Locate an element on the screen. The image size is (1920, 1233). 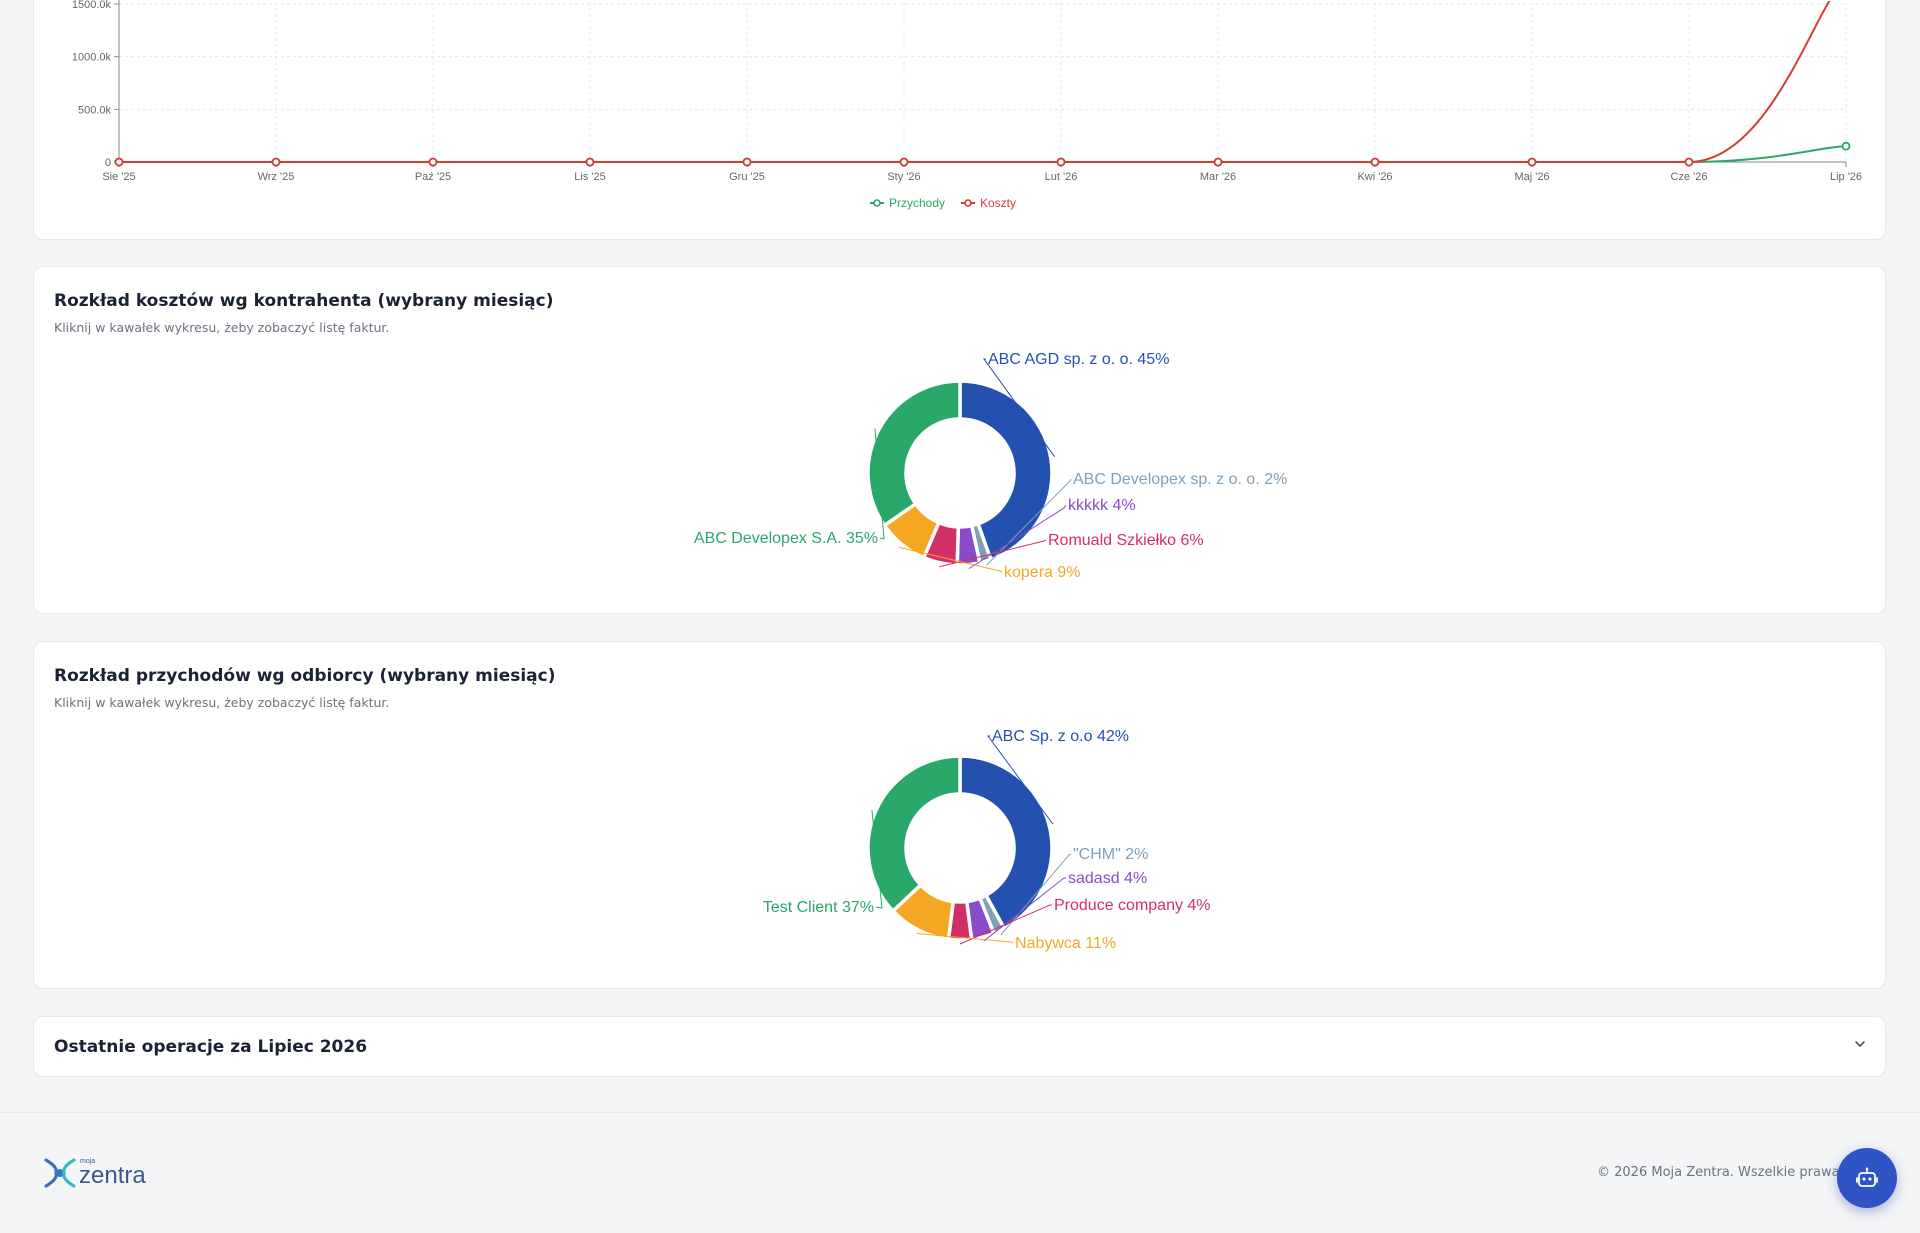
x-tick-label: Maj '26 is located at coordinates (1531, 177).